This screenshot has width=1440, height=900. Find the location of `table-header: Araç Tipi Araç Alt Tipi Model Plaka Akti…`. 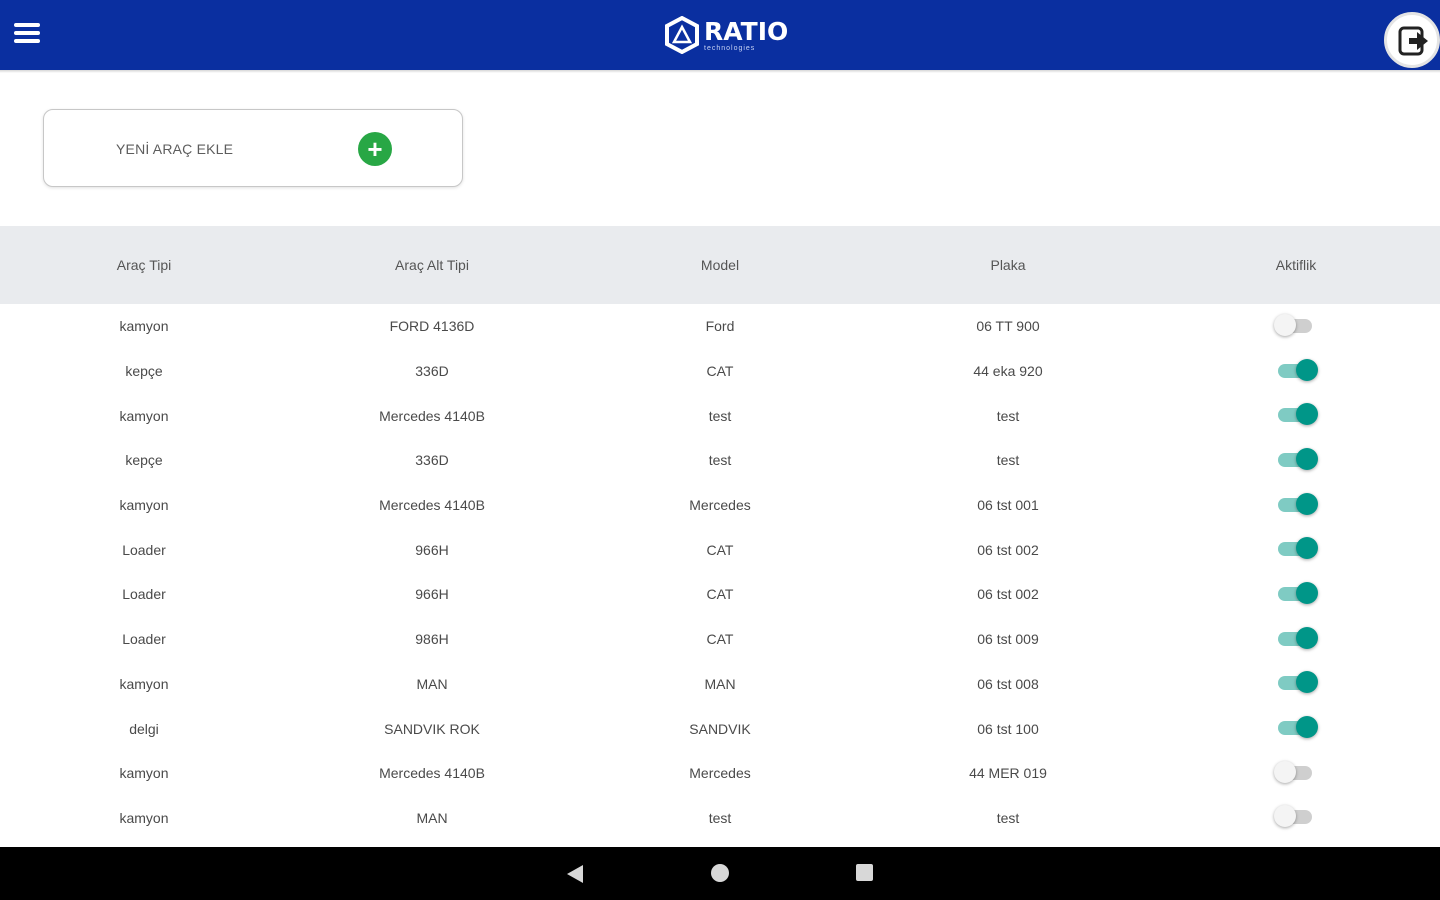

table-header: Araç Tipi Araç Alt Tipi Model Plaka Akti… is located at coordinates (720, 265).